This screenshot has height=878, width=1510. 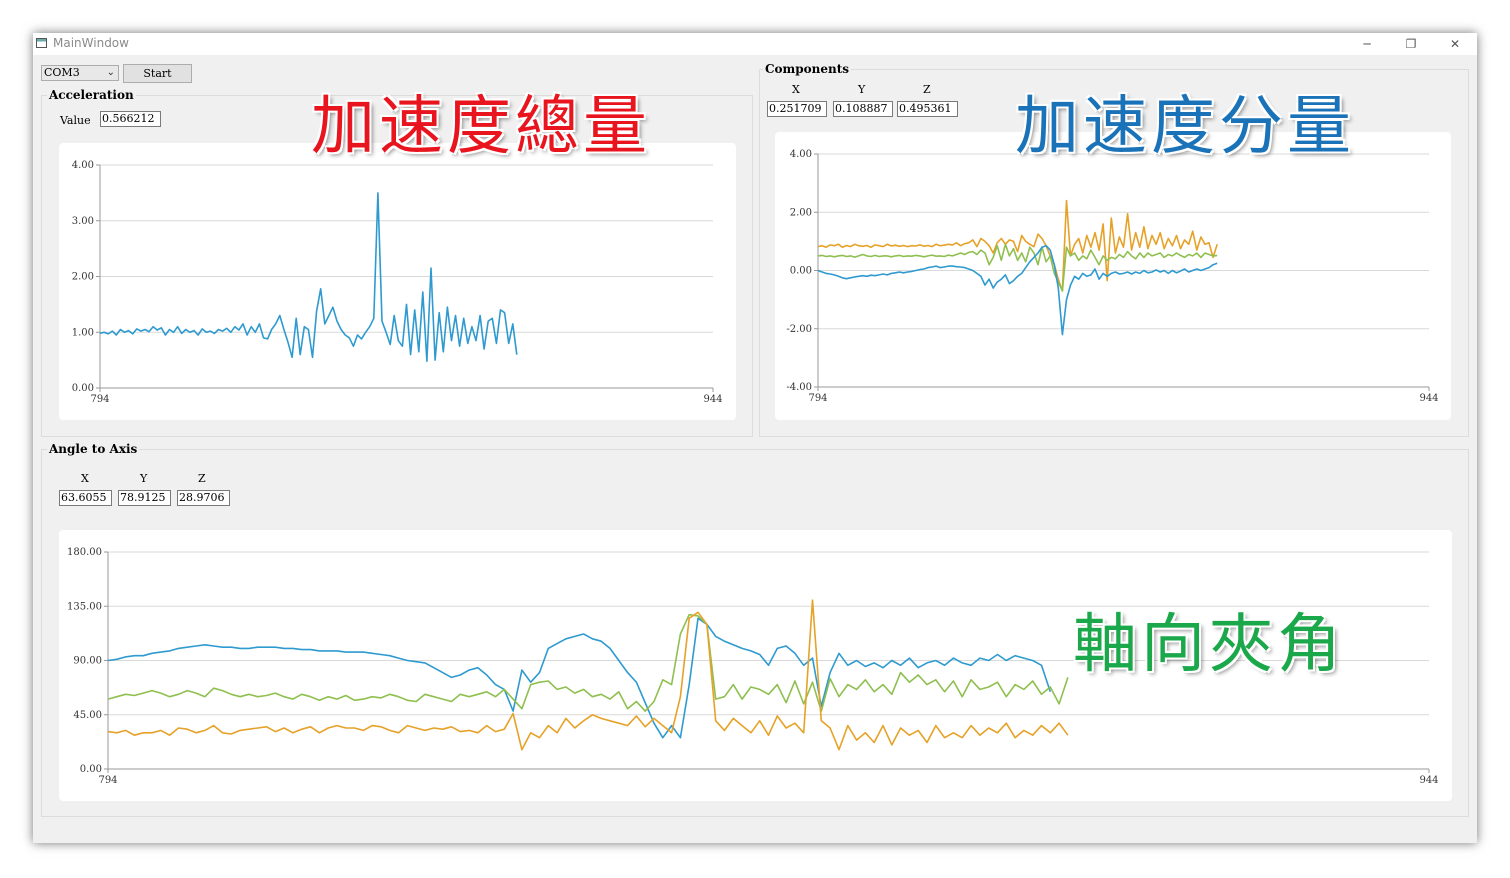 What do you see at coordinates (83, 221) in the screenshot?
I see `y-tick-label: 3.00` at bounding box center [83, 221].